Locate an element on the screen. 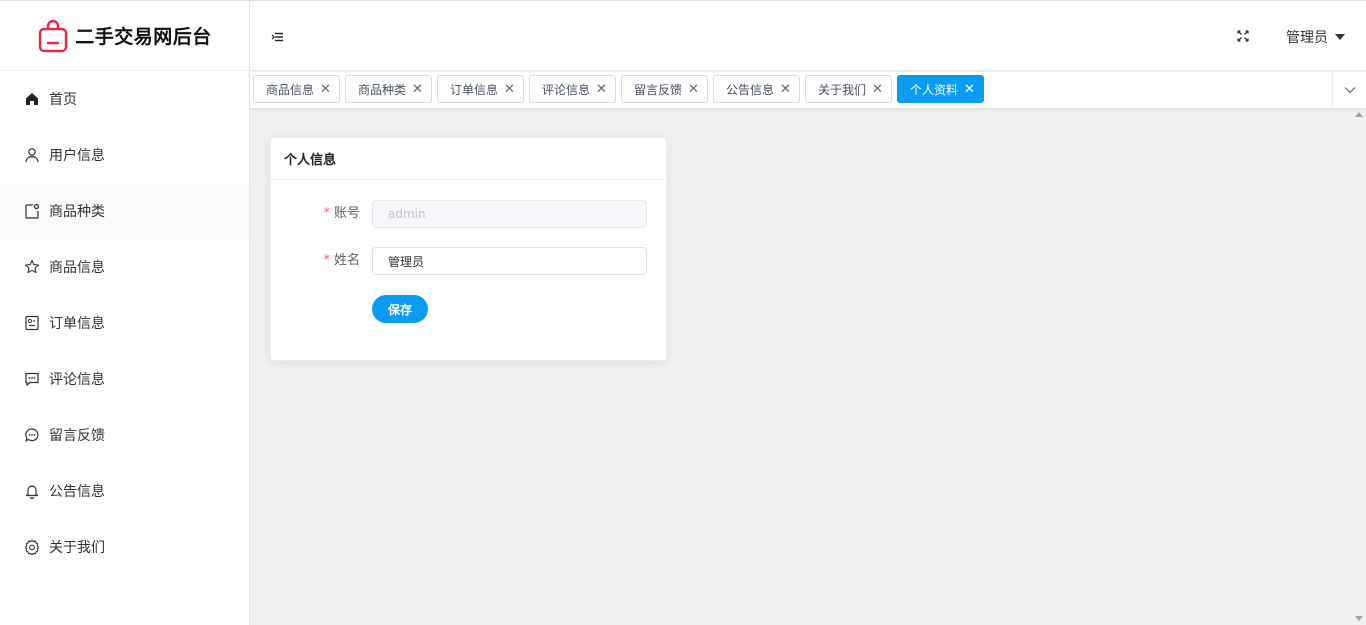 The width and height of the screenshot is (1366, 625). logo: 二手交易网后台 is located at coordinates (124, 36).